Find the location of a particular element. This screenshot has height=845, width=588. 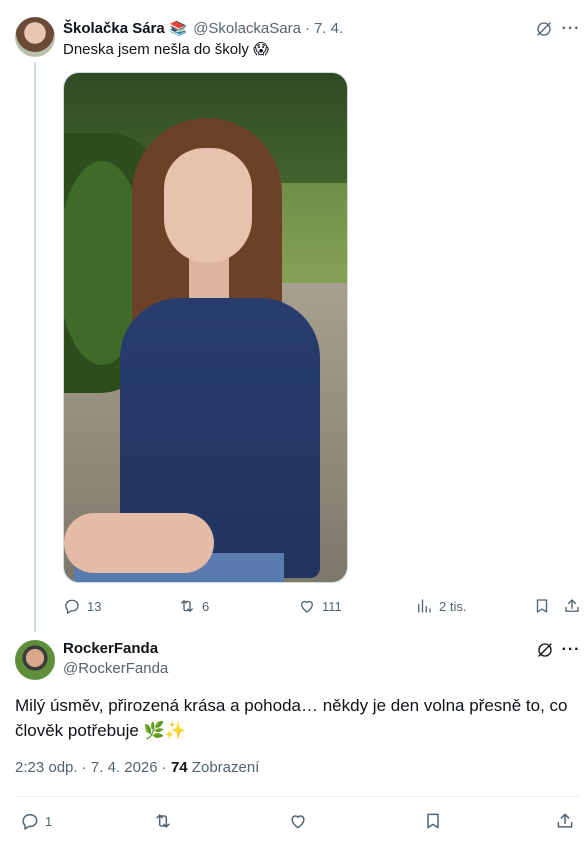

reply-count: 1 is located at coordinates (49, 821).